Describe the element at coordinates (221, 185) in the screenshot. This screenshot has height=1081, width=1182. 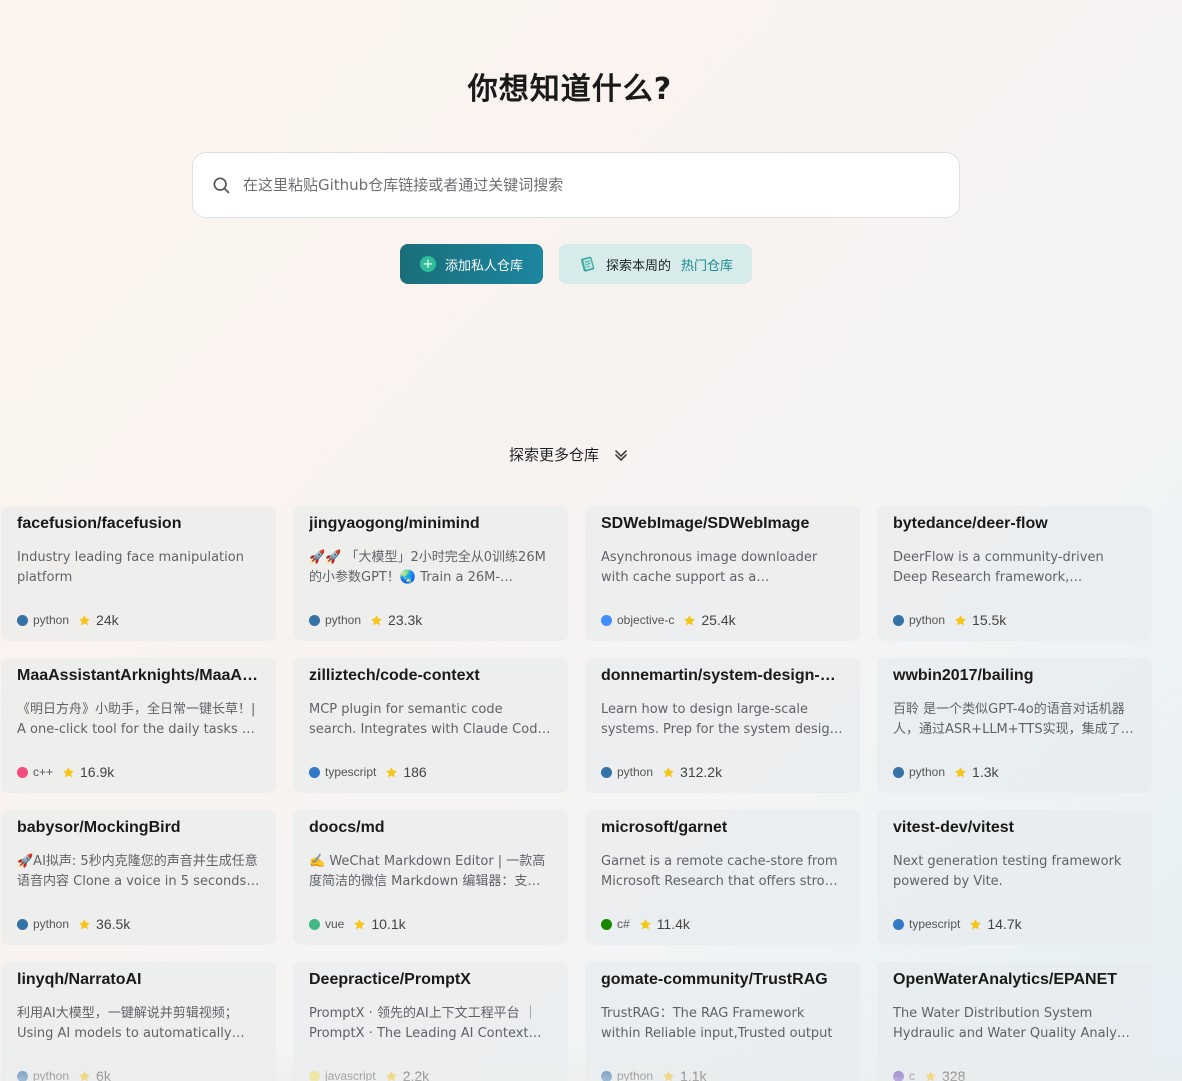
I see `search-icon` at that location.